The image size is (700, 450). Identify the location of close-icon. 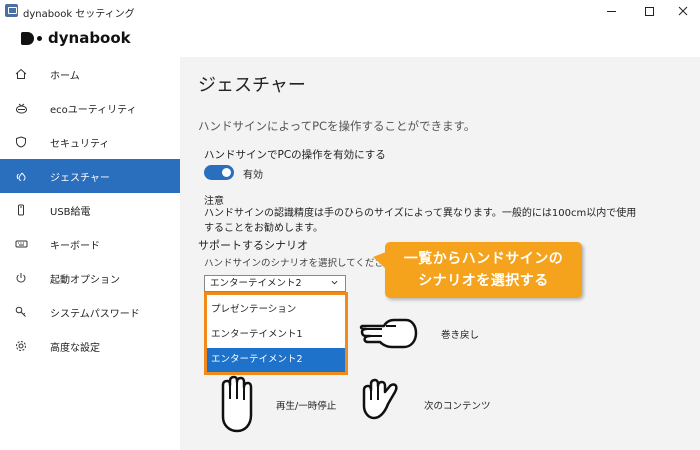
(683, 11).